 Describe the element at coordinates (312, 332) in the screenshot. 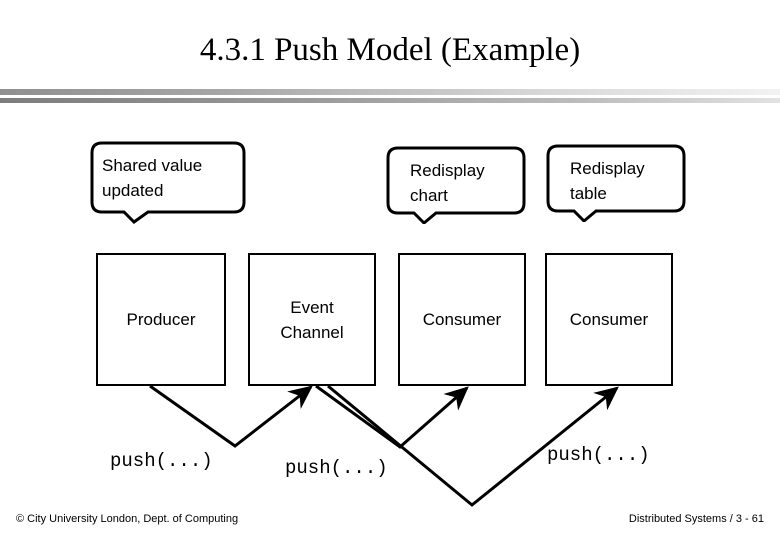

I see `node-line-2: Channel` at that location.